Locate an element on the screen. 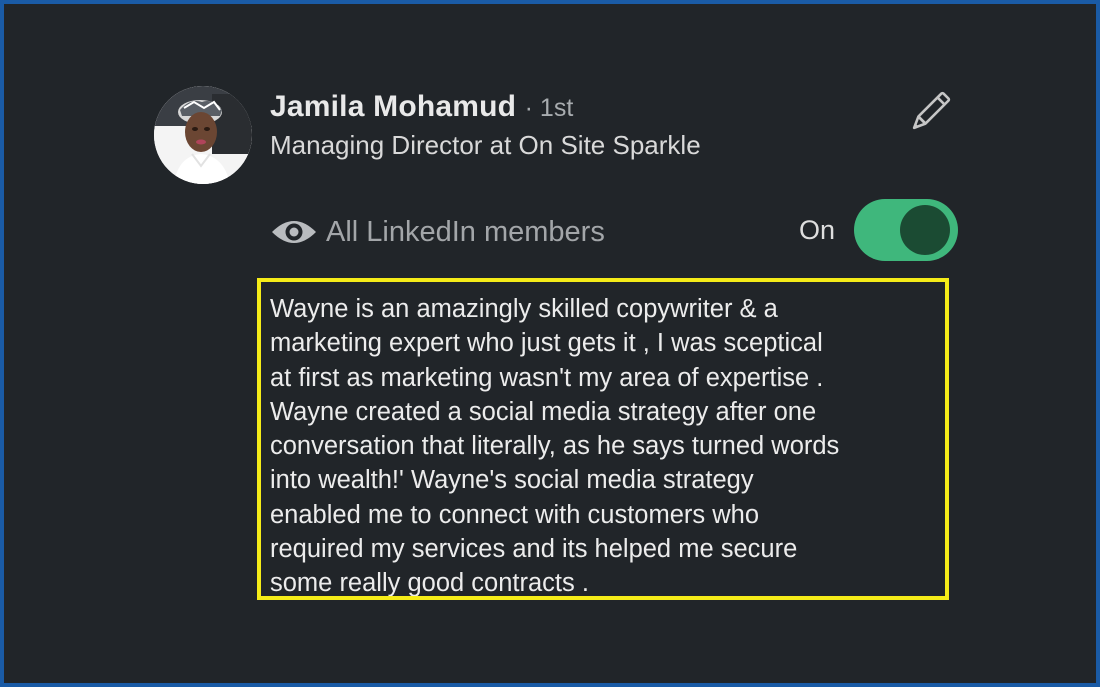  profile-name: Jamila Mohamud is located at coordinates (393, 106).